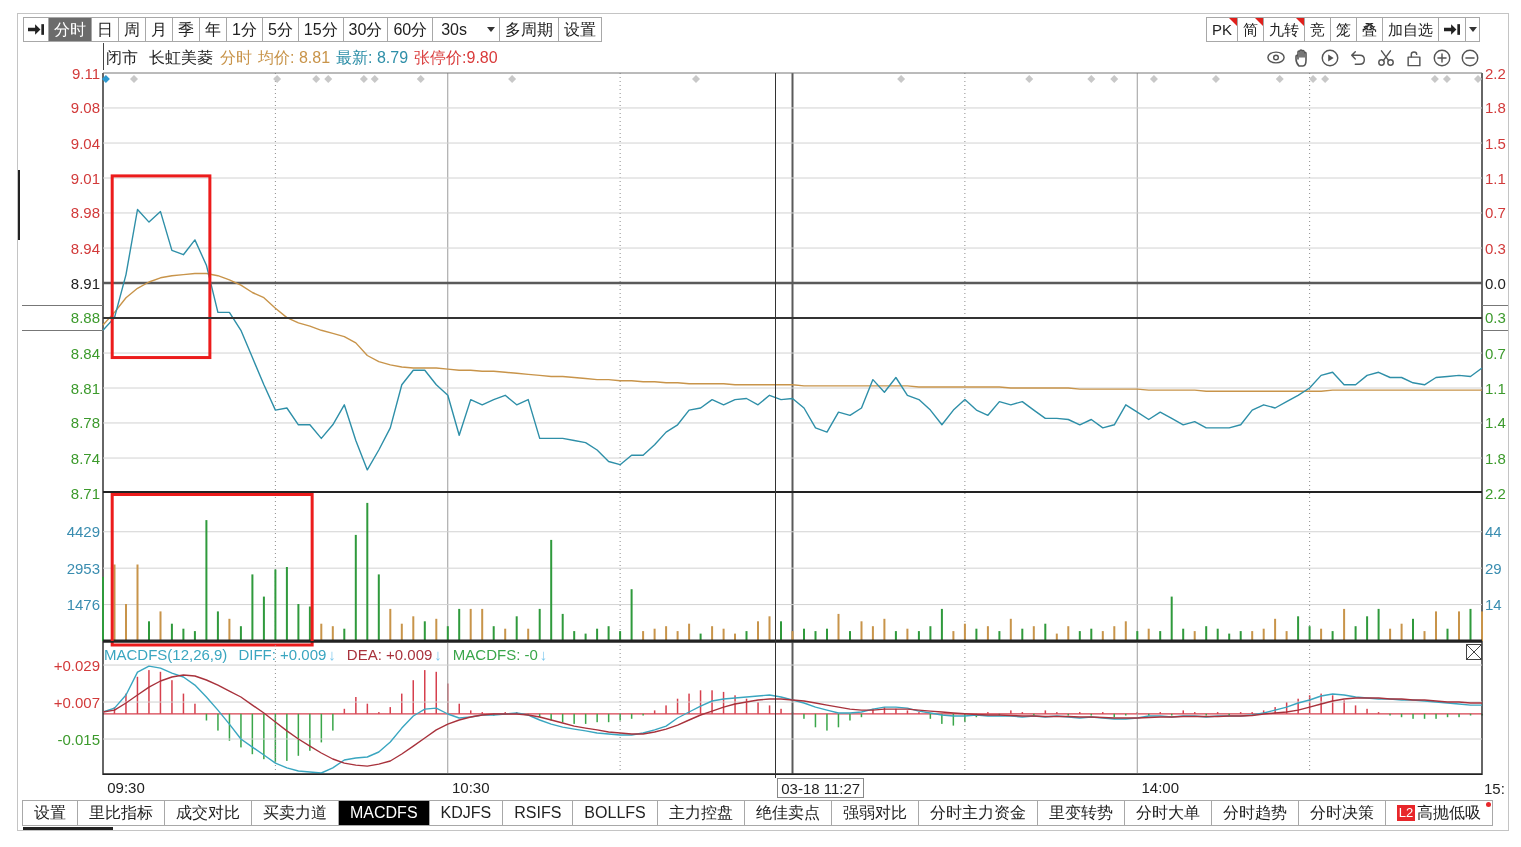  Describe the element at coordinates (166, 654) in the screenshot. I see `indicator-title: MACDFS(12,26,9)` at that location.